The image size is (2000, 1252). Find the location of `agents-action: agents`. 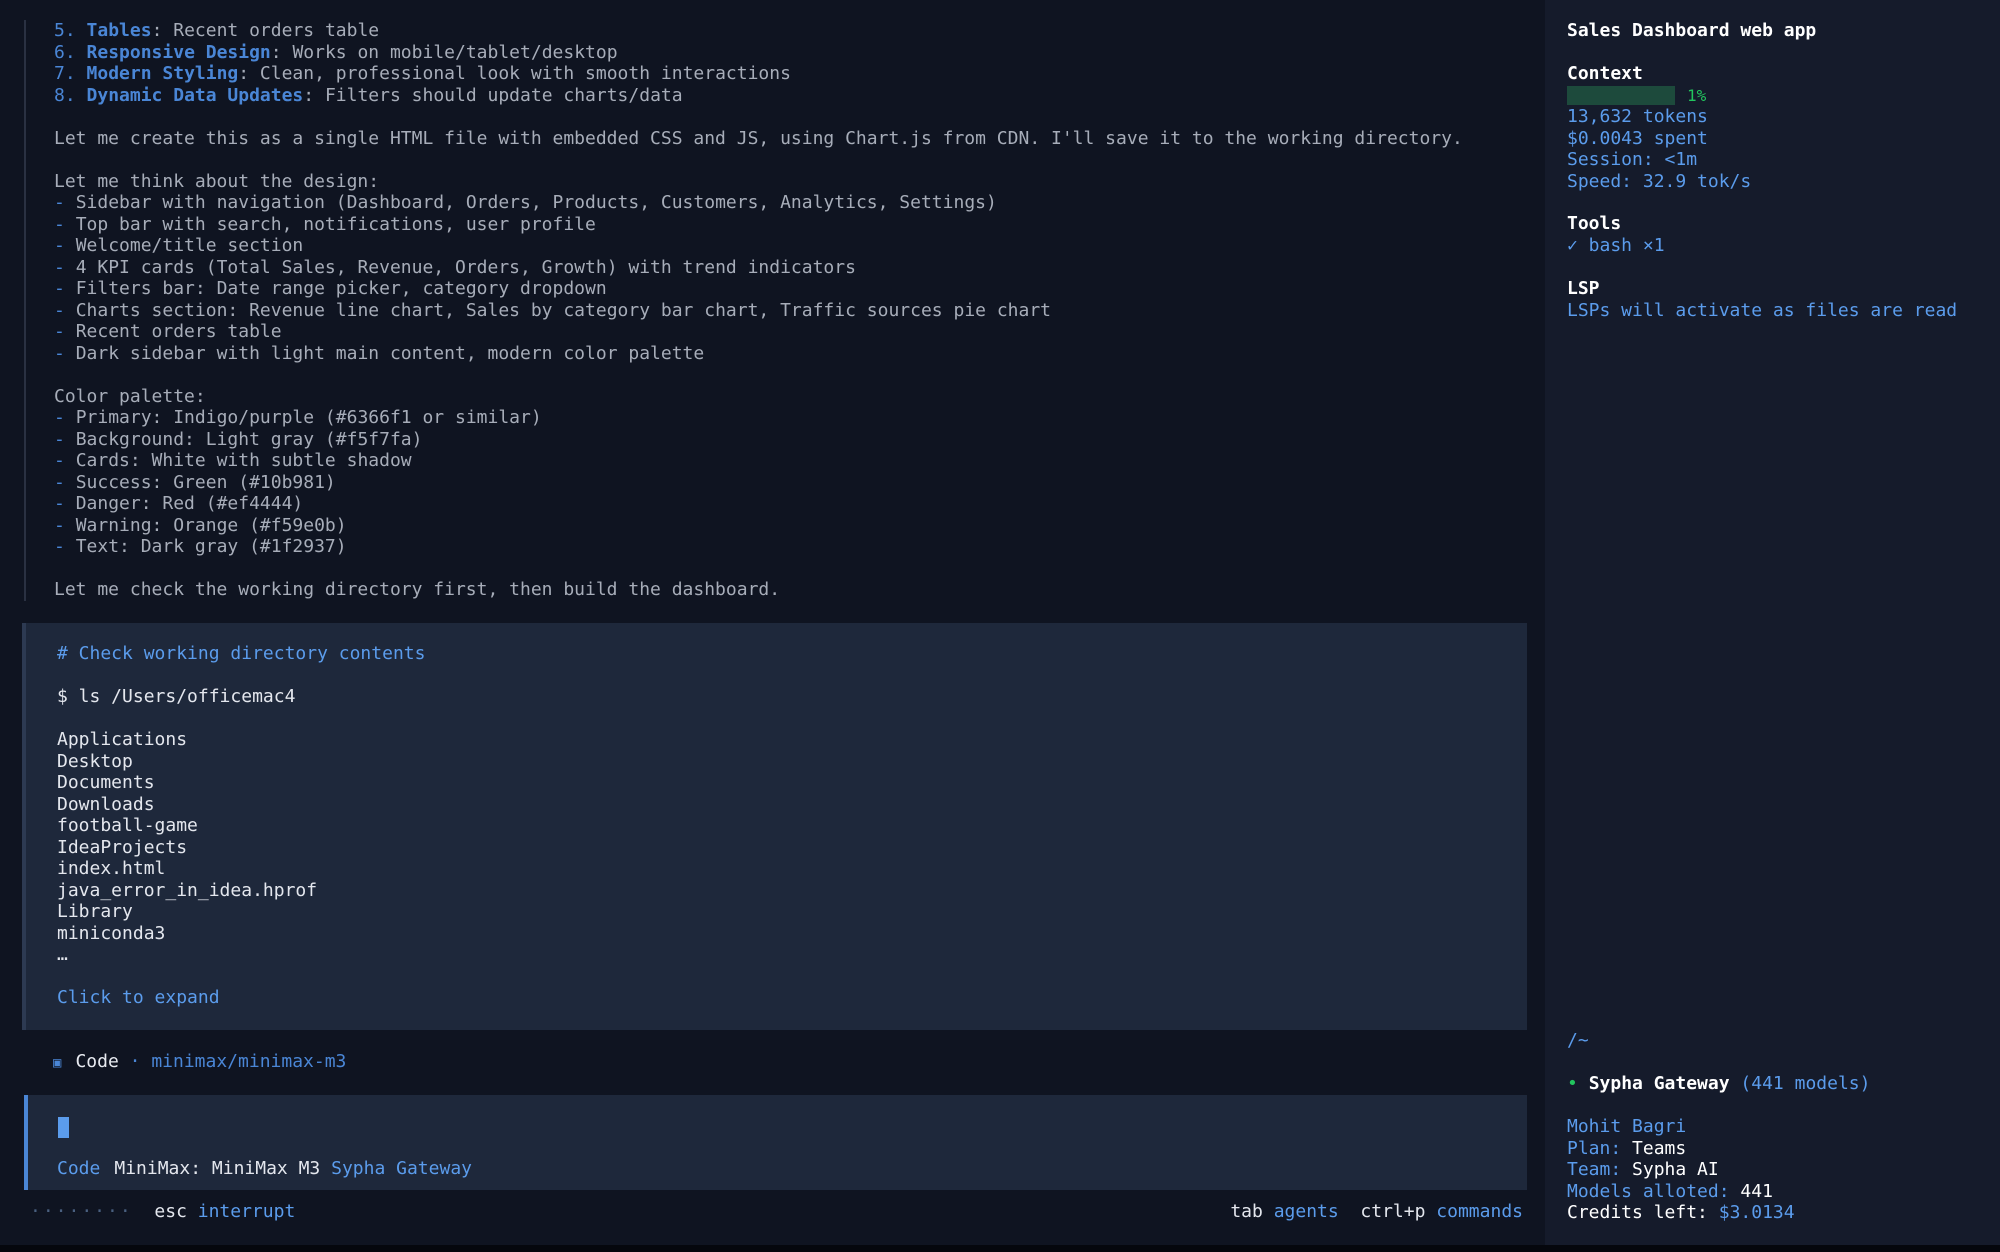

agents-action: agents is located at coordinates (1306, 1211).